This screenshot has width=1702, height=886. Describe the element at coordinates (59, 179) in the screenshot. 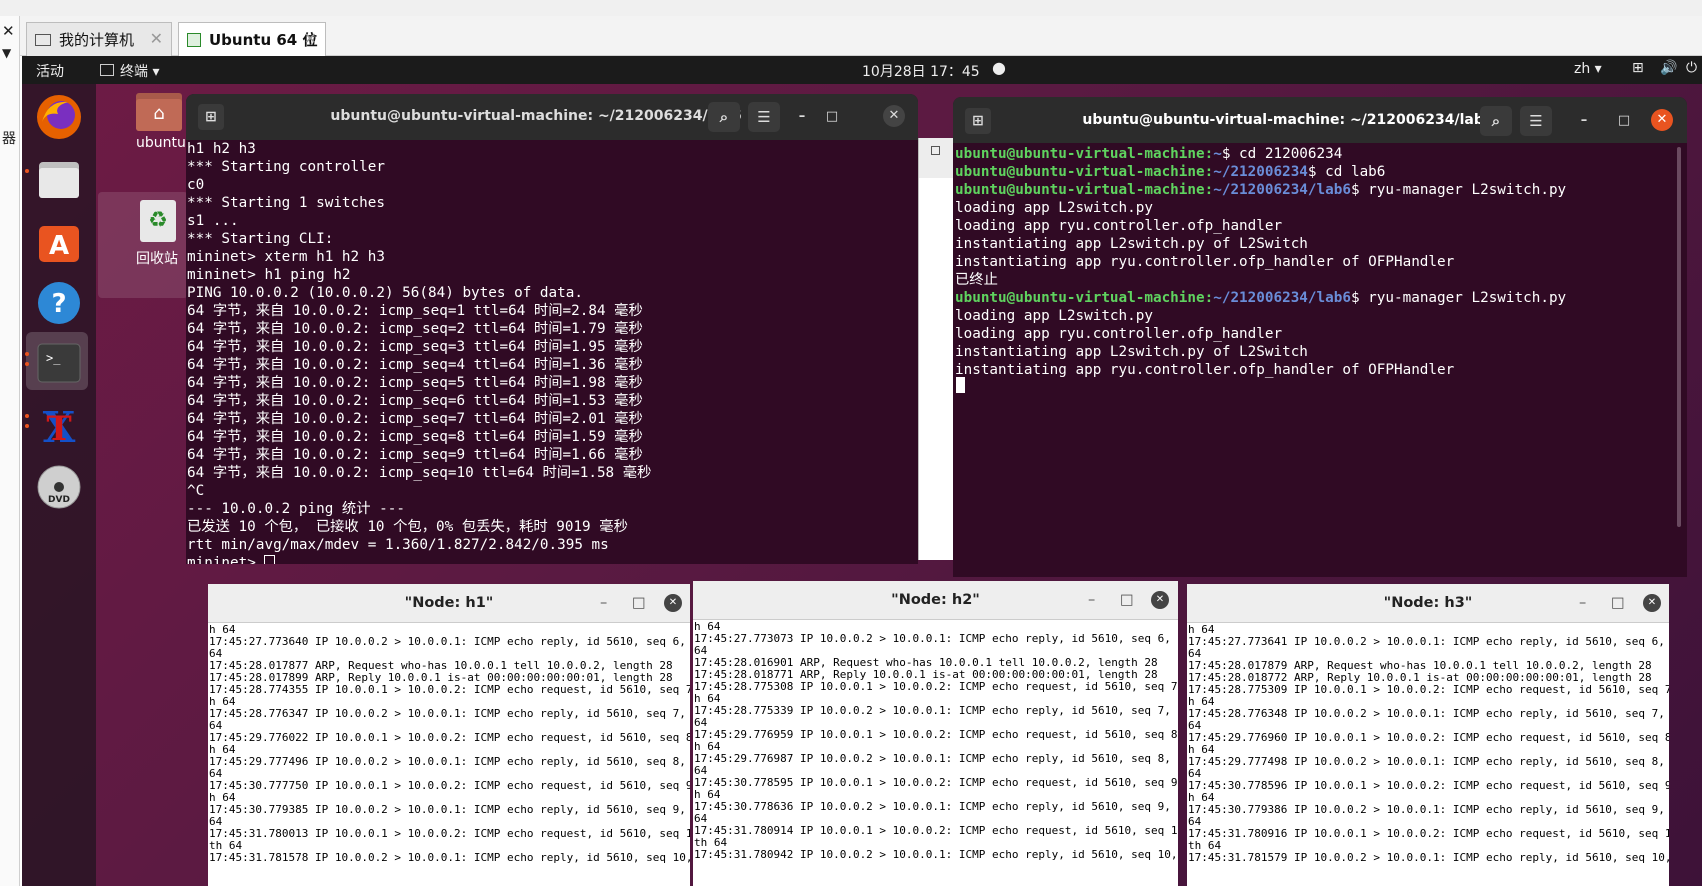

I see `files-icon` at that location.